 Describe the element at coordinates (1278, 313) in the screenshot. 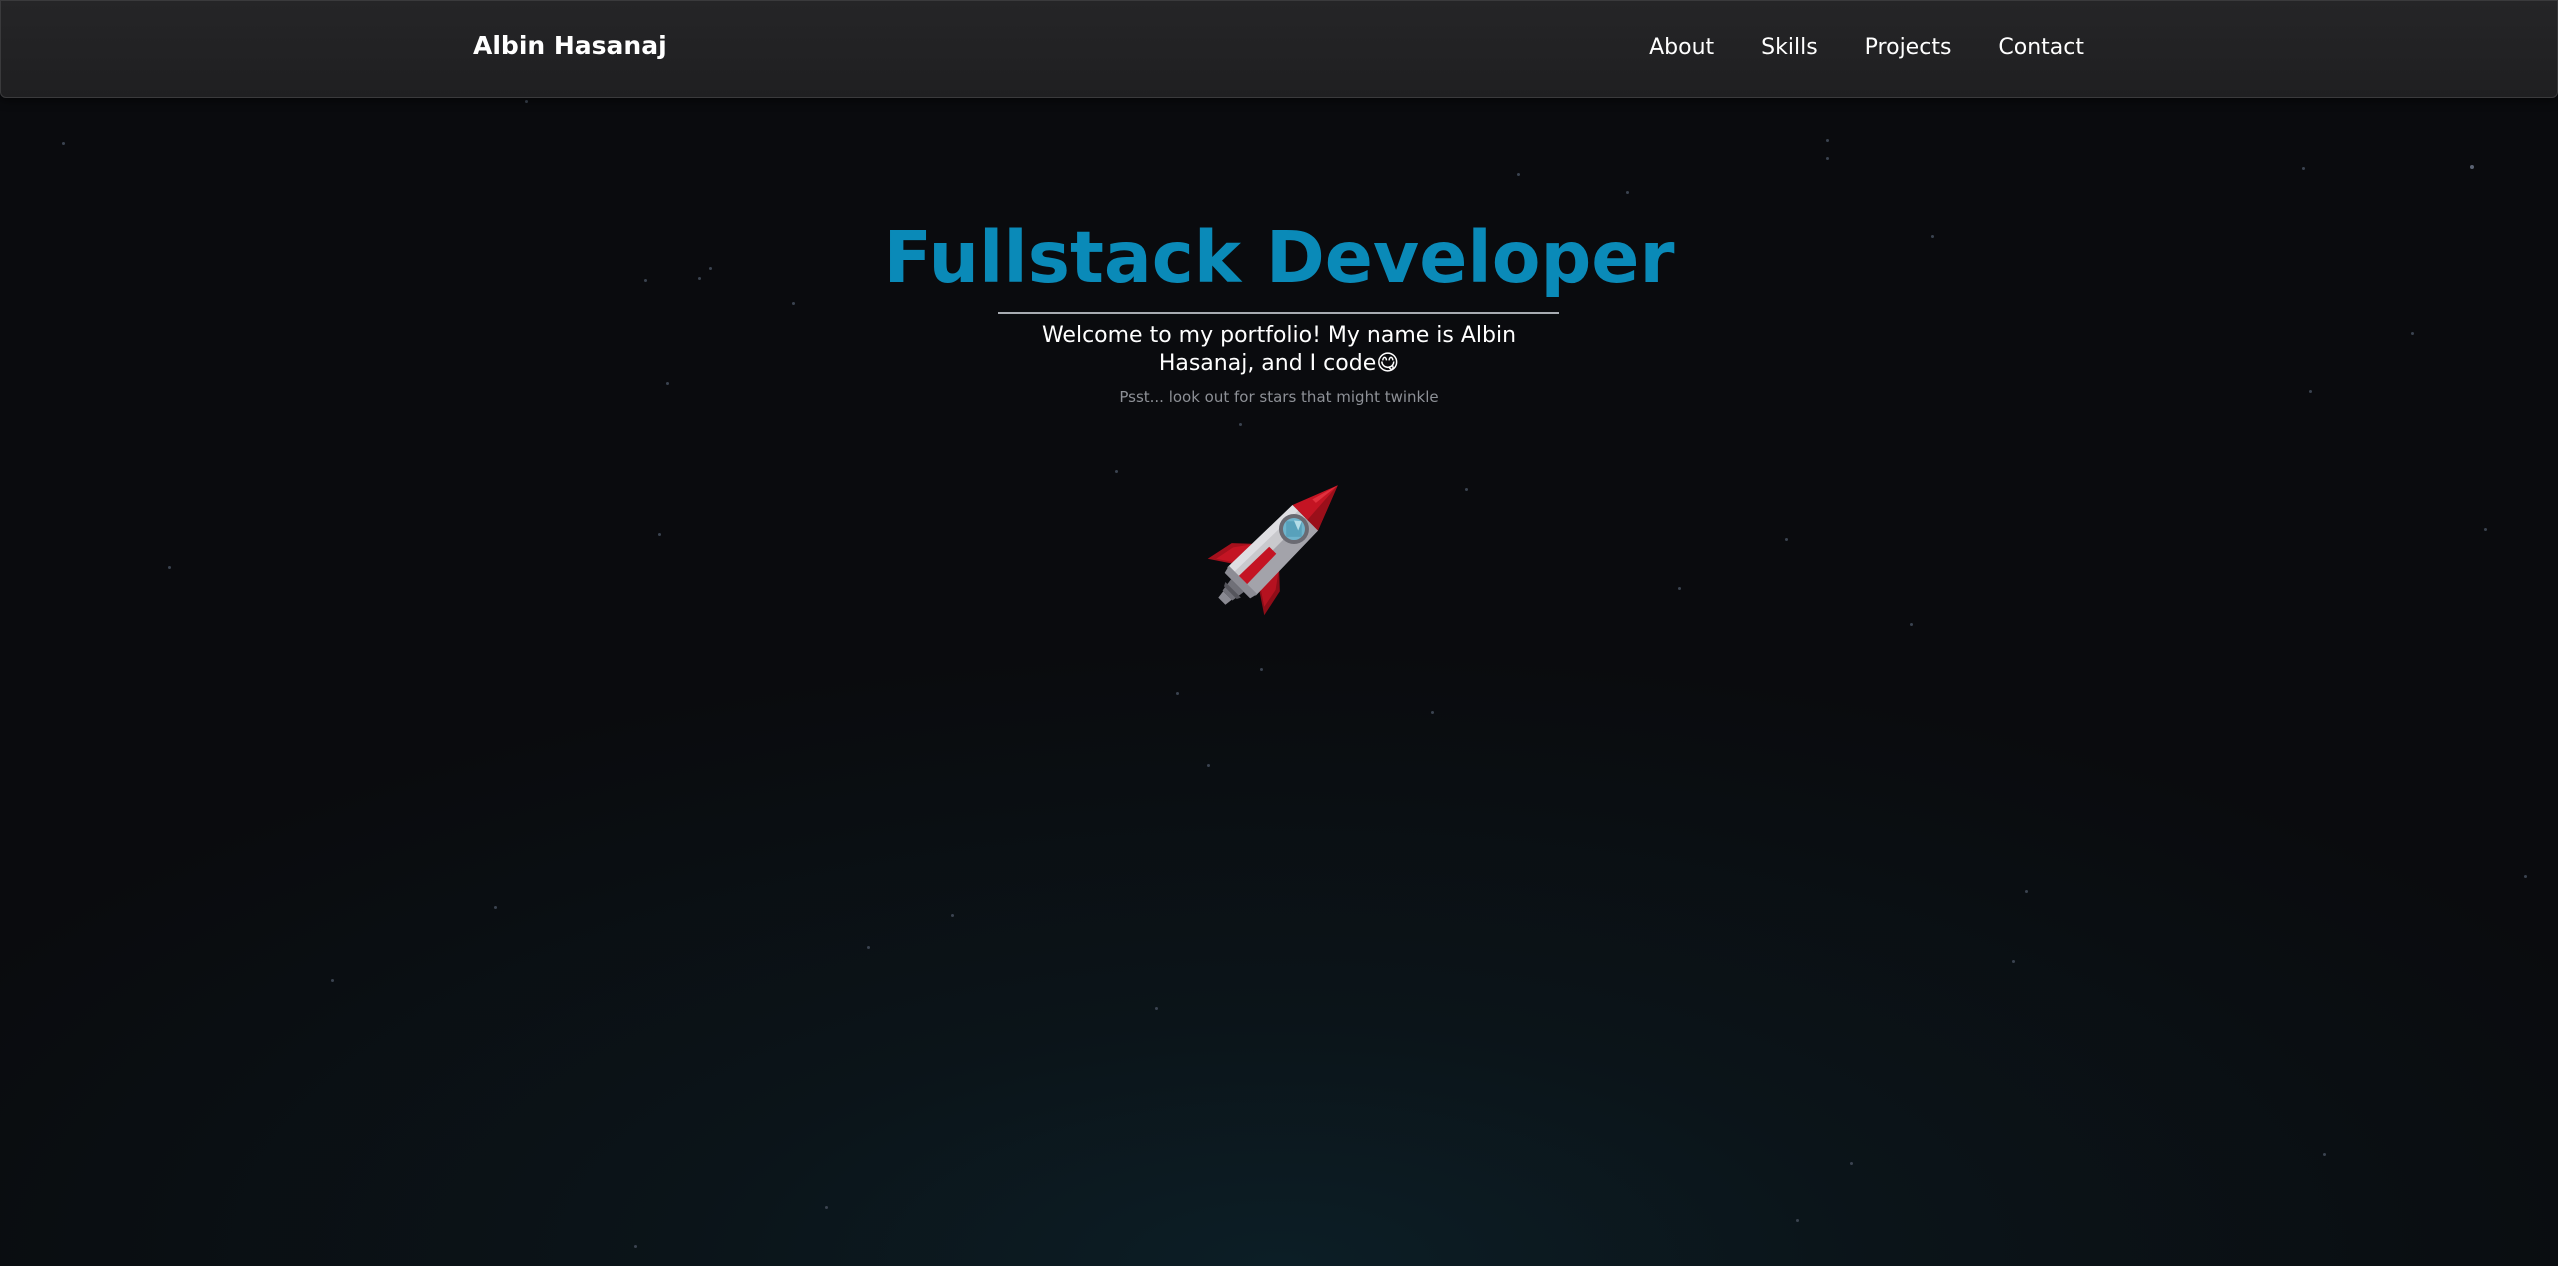

I see `hero-divider` at that location.